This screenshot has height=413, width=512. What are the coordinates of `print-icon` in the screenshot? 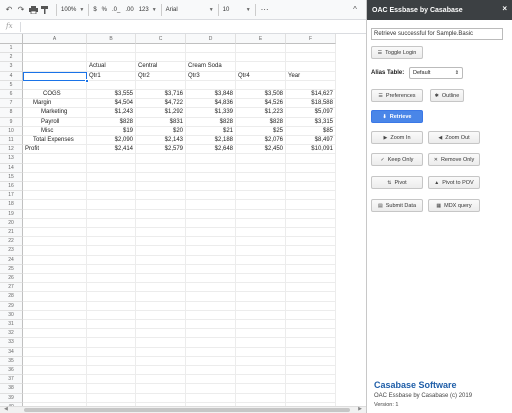 It's located at (33, 10).